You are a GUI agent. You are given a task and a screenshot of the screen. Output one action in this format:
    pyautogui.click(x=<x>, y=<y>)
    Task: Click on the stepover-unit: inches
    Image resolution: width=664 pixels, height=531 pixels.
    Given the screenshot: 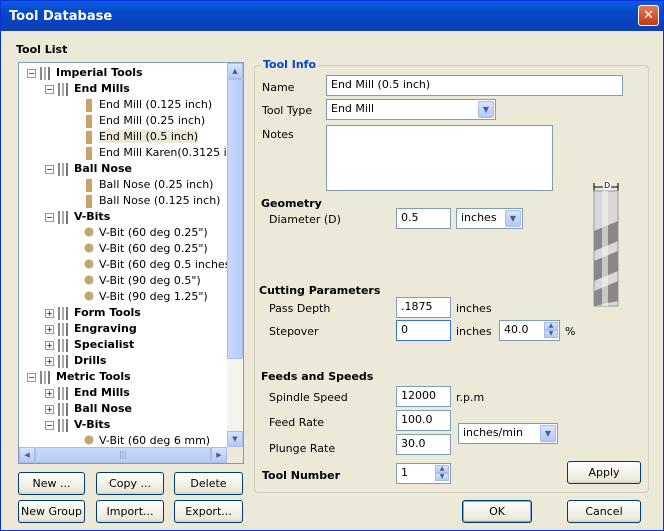 What is the action you would take?
    pyautogui.click(x=474, y=331)
    